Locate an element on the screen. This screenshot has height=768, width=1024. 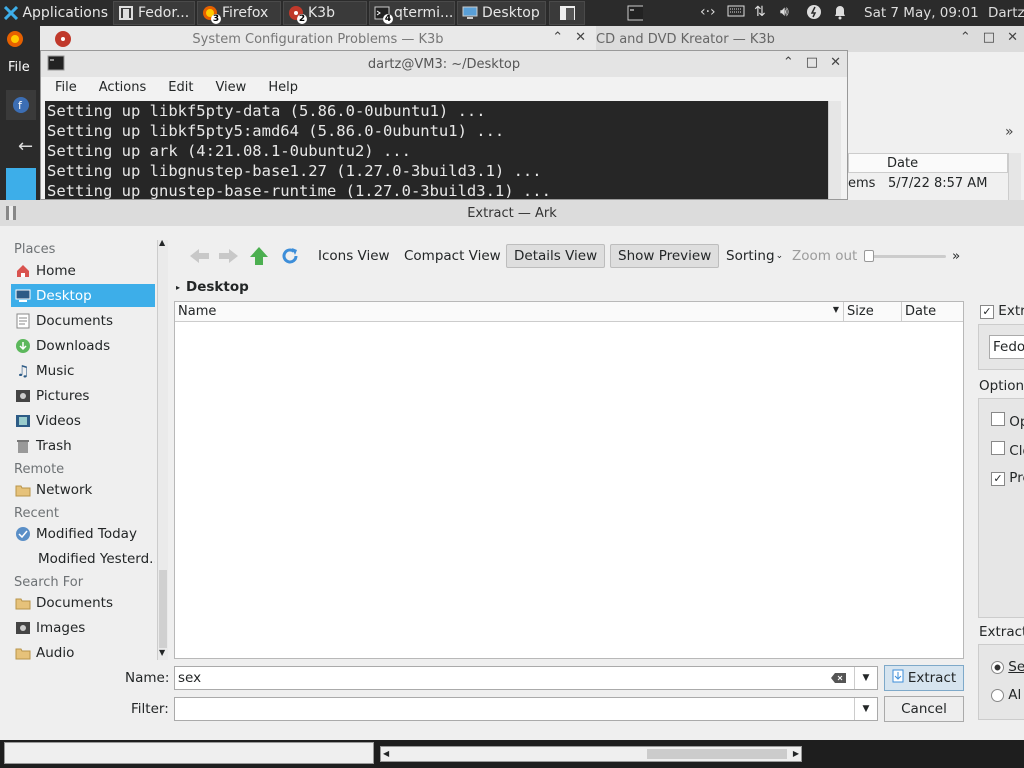
k3b-more-button: » is located at coordinates (1009, 132).